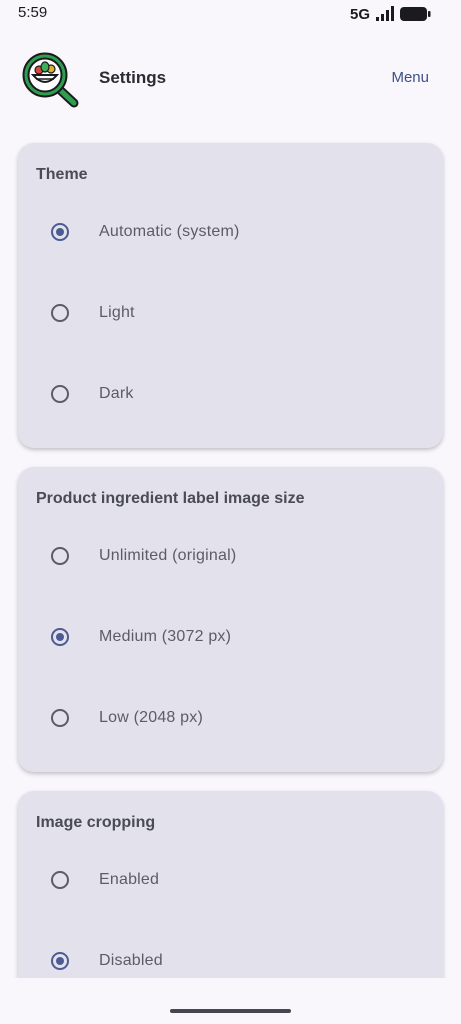 Image resolution: width=461 pixels, height=1024 pixels. What do you see at coordinates (169, 231) in the screenshot?
I see `option-label: Automatic (system)` at bounding box center [169, 231].